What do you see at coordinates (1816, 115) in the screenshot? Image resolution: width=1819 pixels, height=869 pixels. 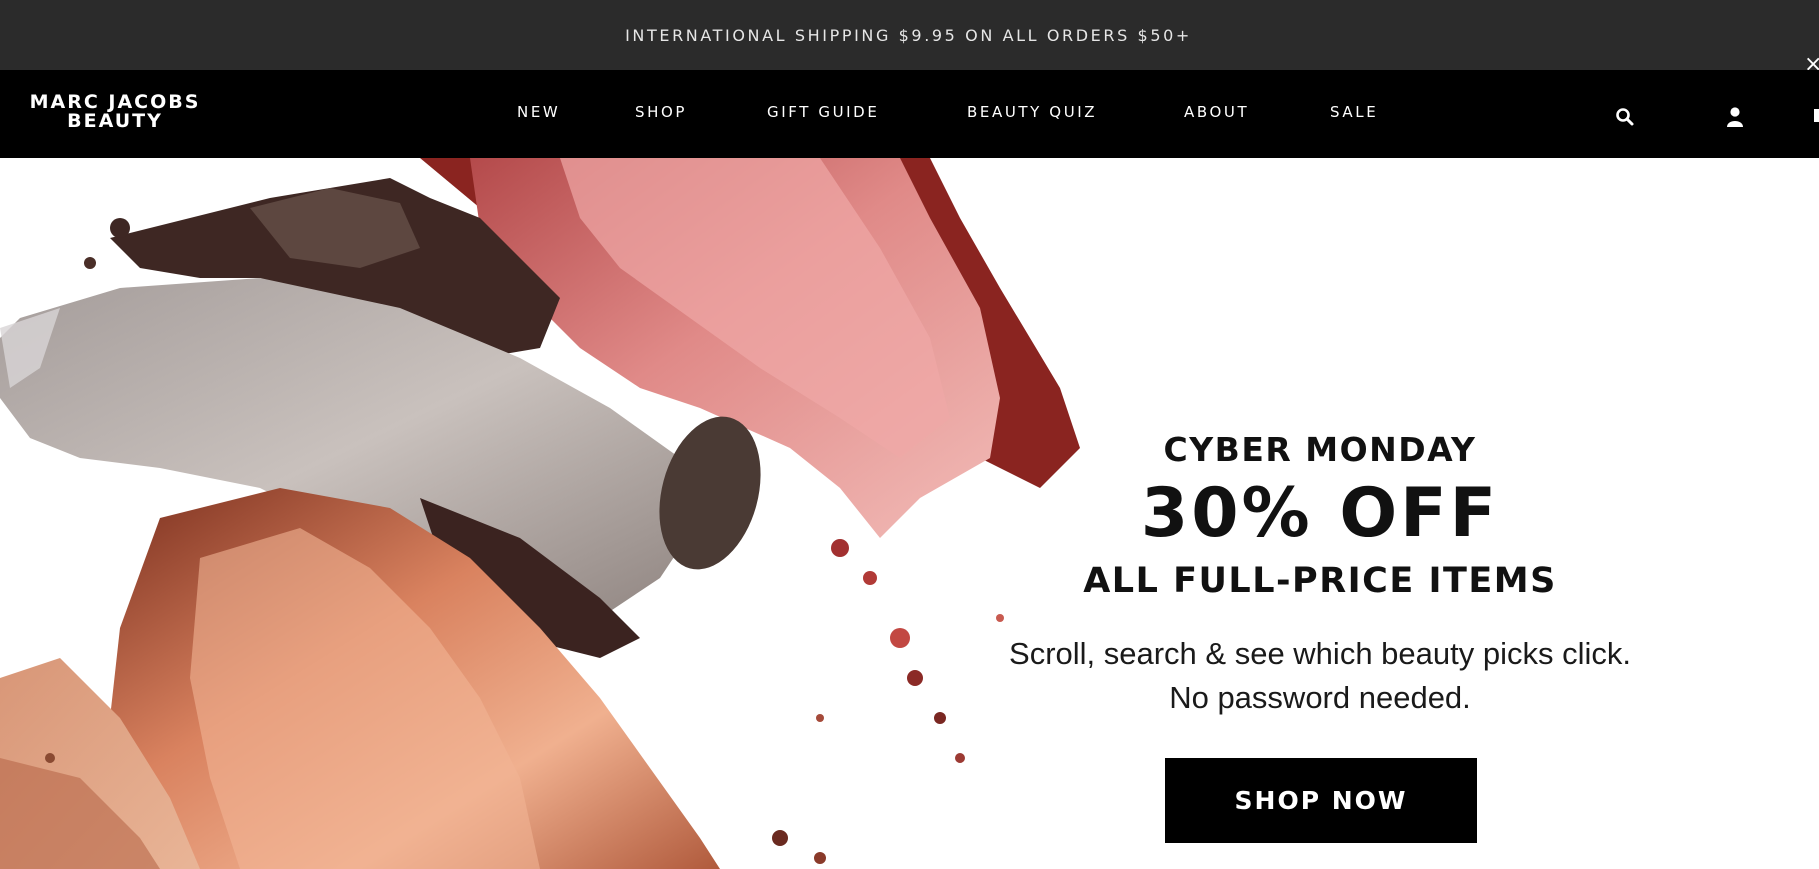 I see `bag-icon` at bounding box center [1816, 115].